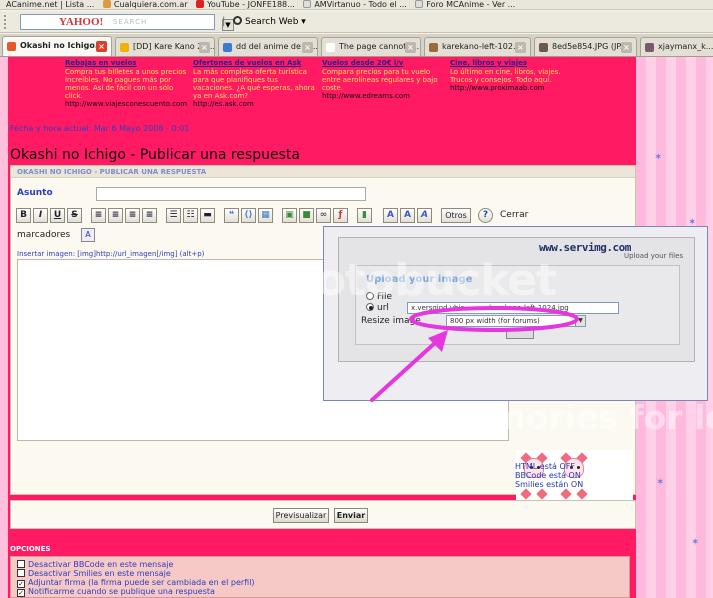 Image resolution: width=713 pixels, height=598 pixels. What do you see at coordinates (424, 215) in the screenshot?
I see `font-face-icon: A` at bounding box center [424, 215].